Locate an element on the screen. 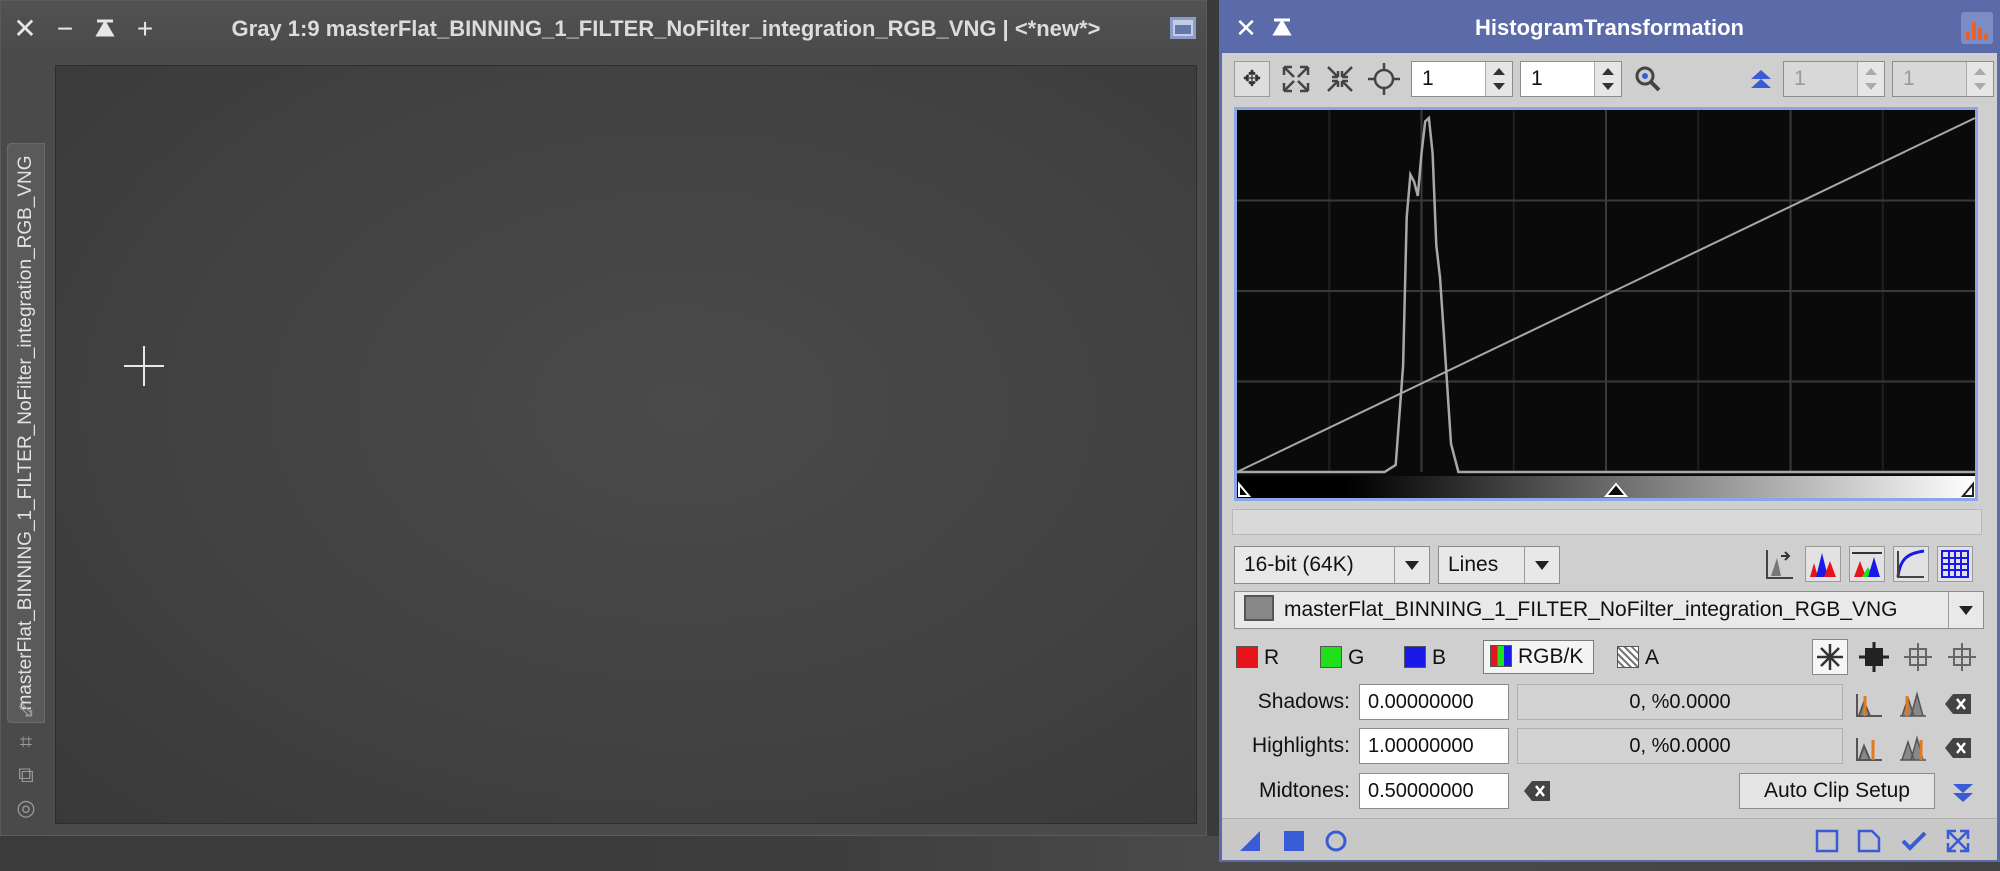 The image size is (2000, 871). highlights-clipping-info: 0, %0.0000 is located at coordinates (1680, 746).